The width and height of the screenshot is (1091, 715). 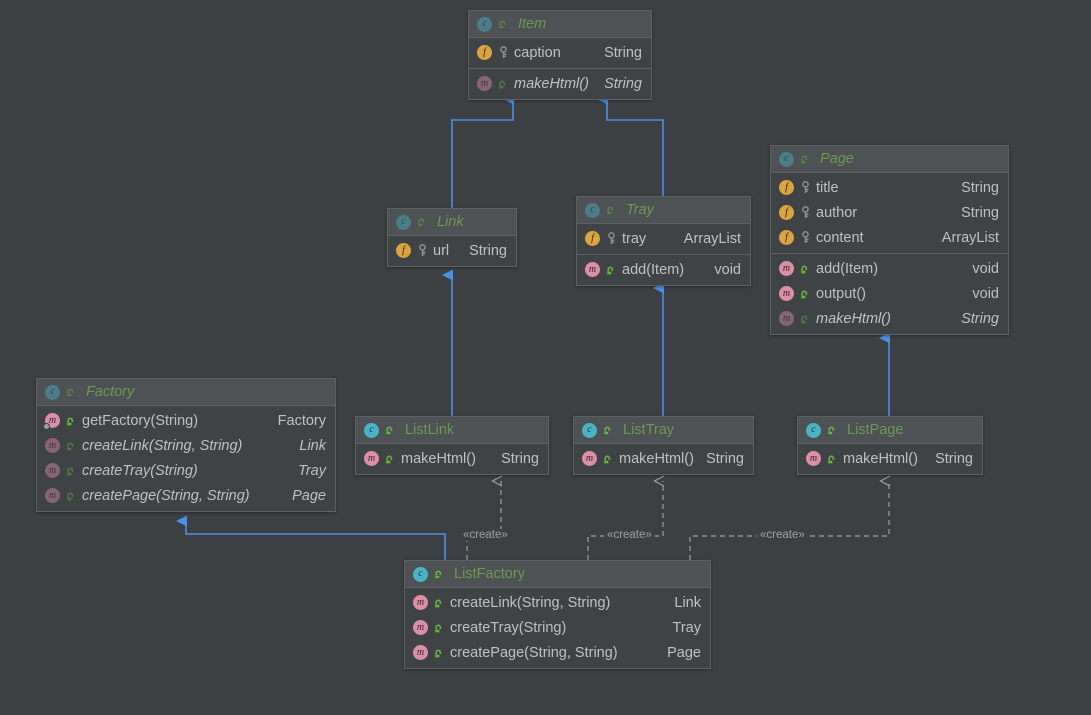 I want to click on method-return-type: Page, so click(x=684, y=652).